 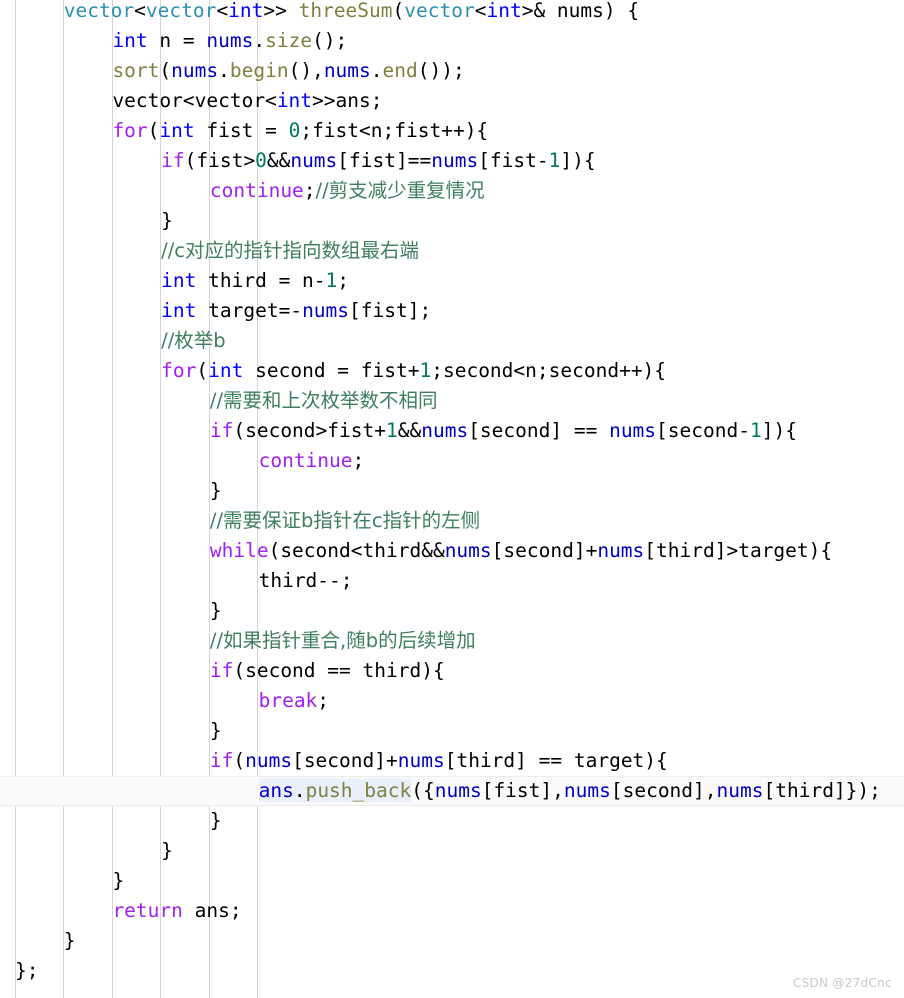 I want to click on token-fn: push_back, so click(x=358, y=790).